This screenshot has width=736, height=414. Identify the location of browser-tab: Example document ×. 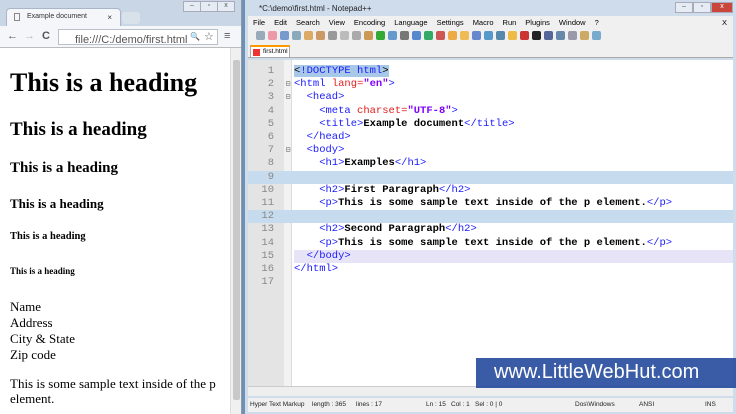
(63, 17).